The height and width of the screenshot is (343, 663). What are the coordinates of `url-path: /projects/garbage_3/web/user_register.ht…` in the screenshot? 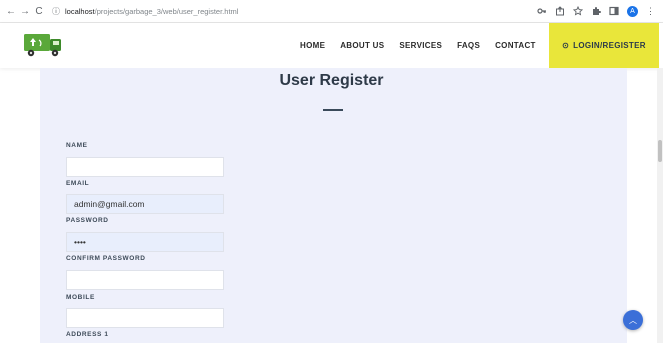 It's located at (166, 11).